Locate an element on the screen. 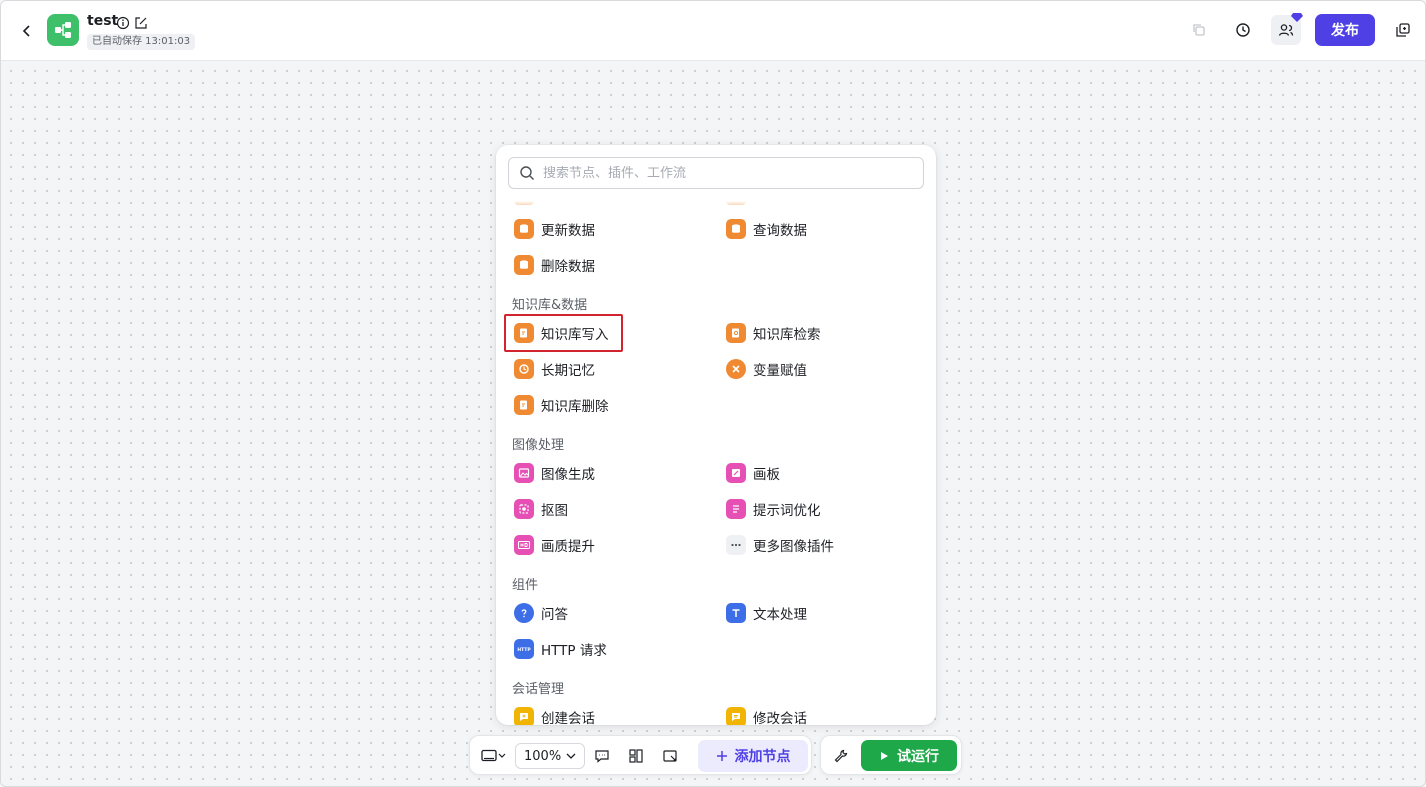  node-create-conversation: 创建会话 is located at coordinates (554, 714).